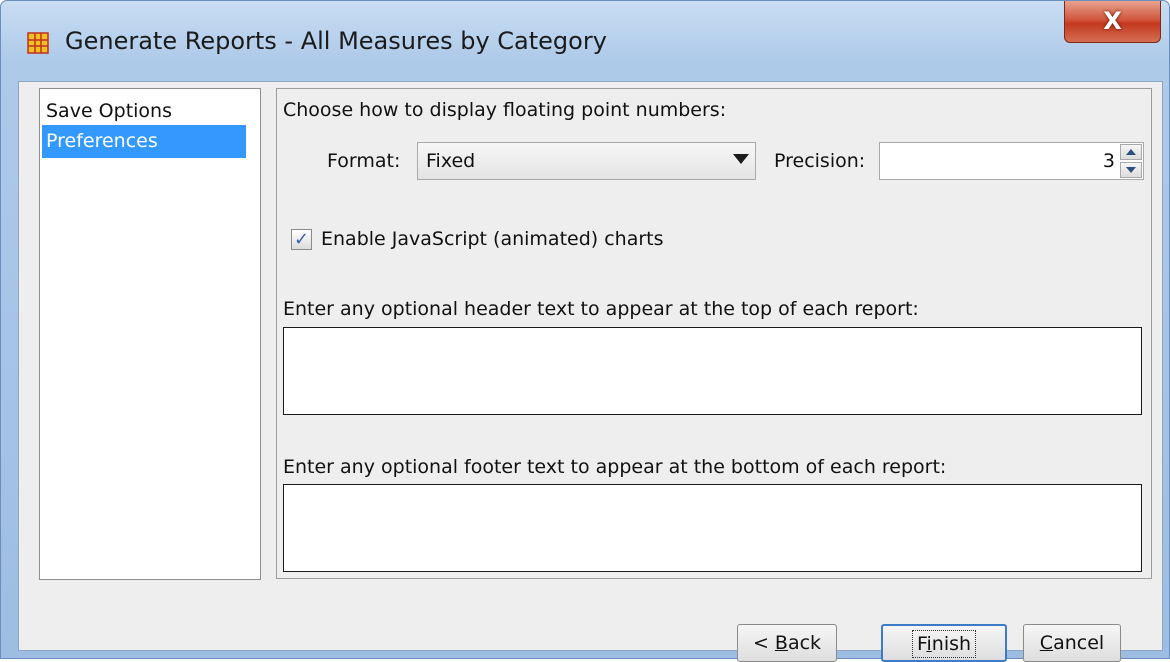 This screenshot has height=662, width=1170. What do you see at coordinates (820, 161) in the screenshot?
I see `precision-label: Precision:` at bounding box center [820, 161].